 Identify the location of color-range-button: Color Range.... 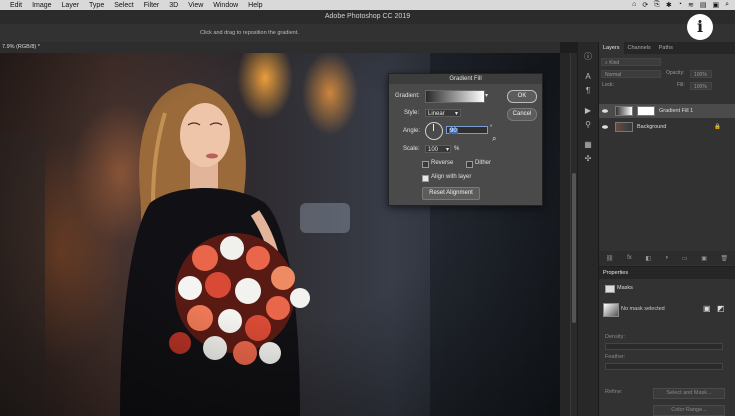
(689, 410).